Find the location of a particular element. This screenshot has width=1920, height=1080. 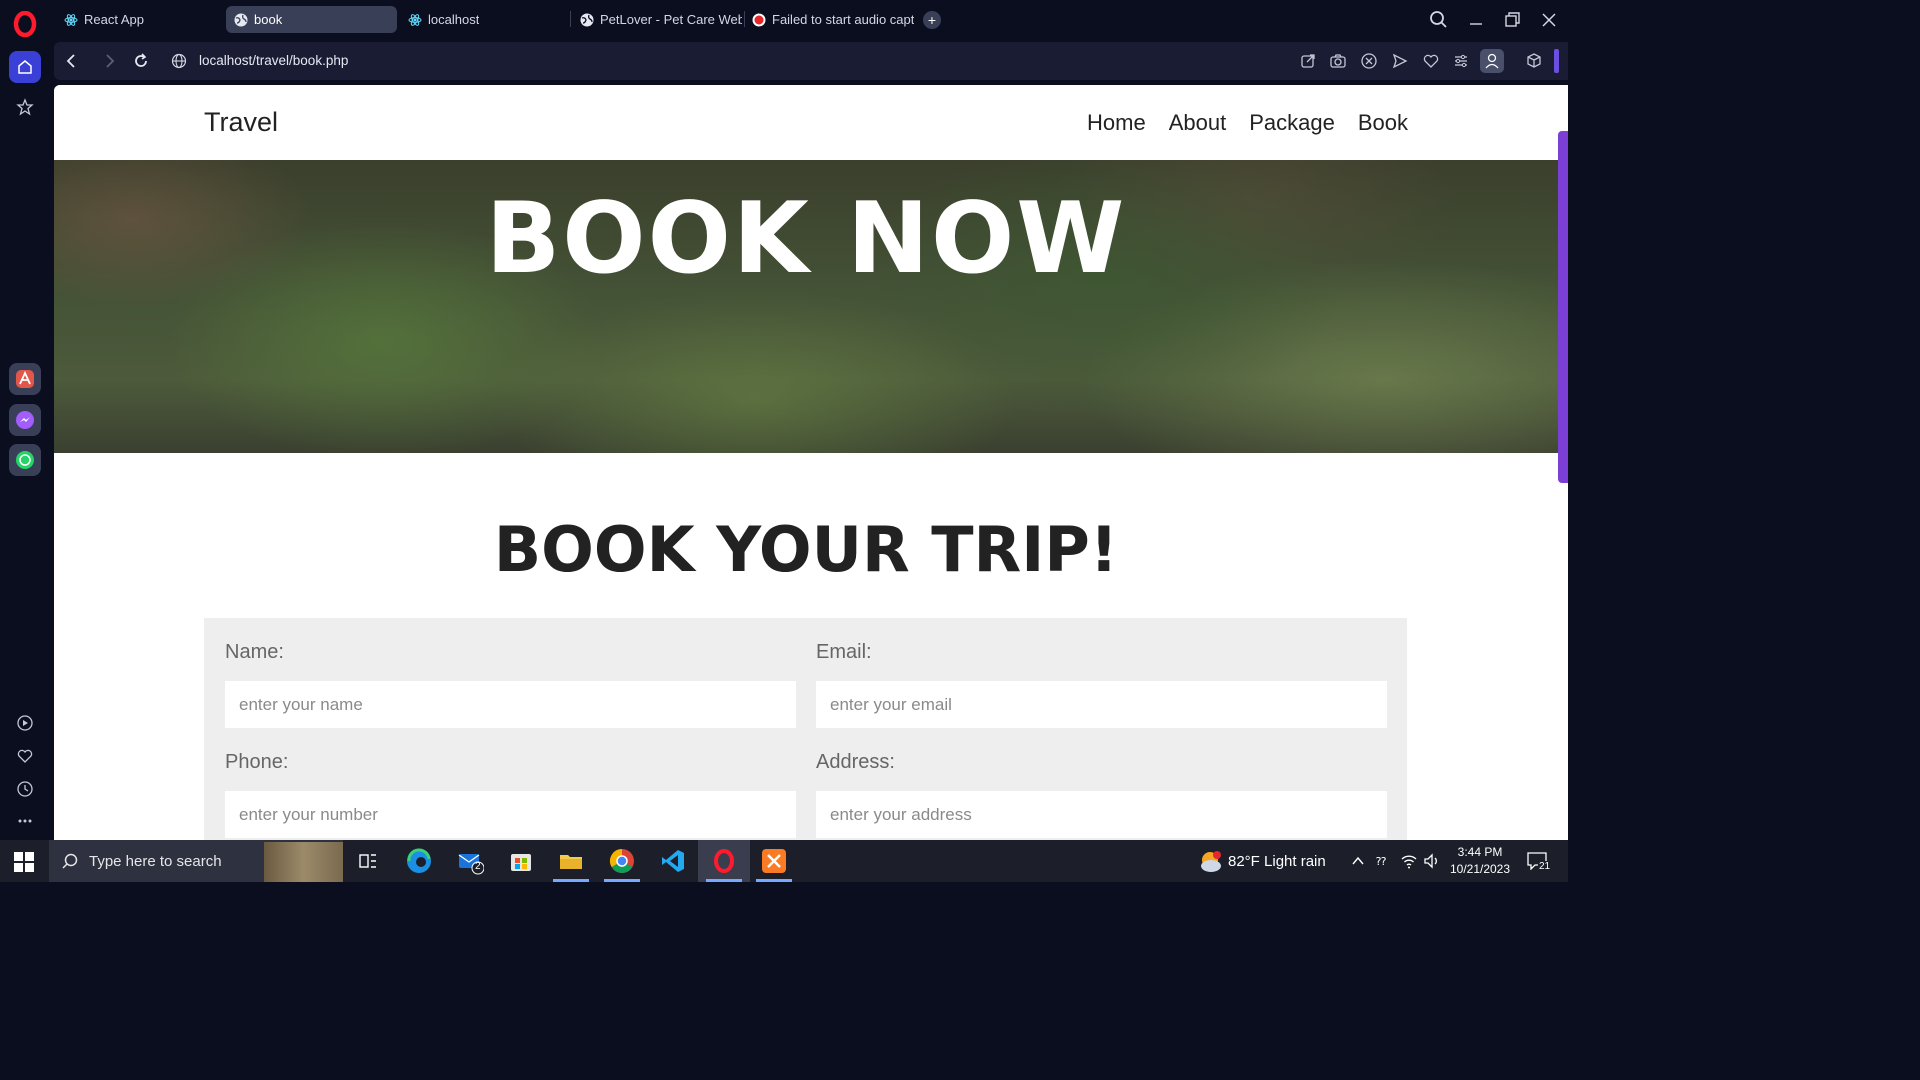

name-label: Name: is located at coordinates (254, 652).